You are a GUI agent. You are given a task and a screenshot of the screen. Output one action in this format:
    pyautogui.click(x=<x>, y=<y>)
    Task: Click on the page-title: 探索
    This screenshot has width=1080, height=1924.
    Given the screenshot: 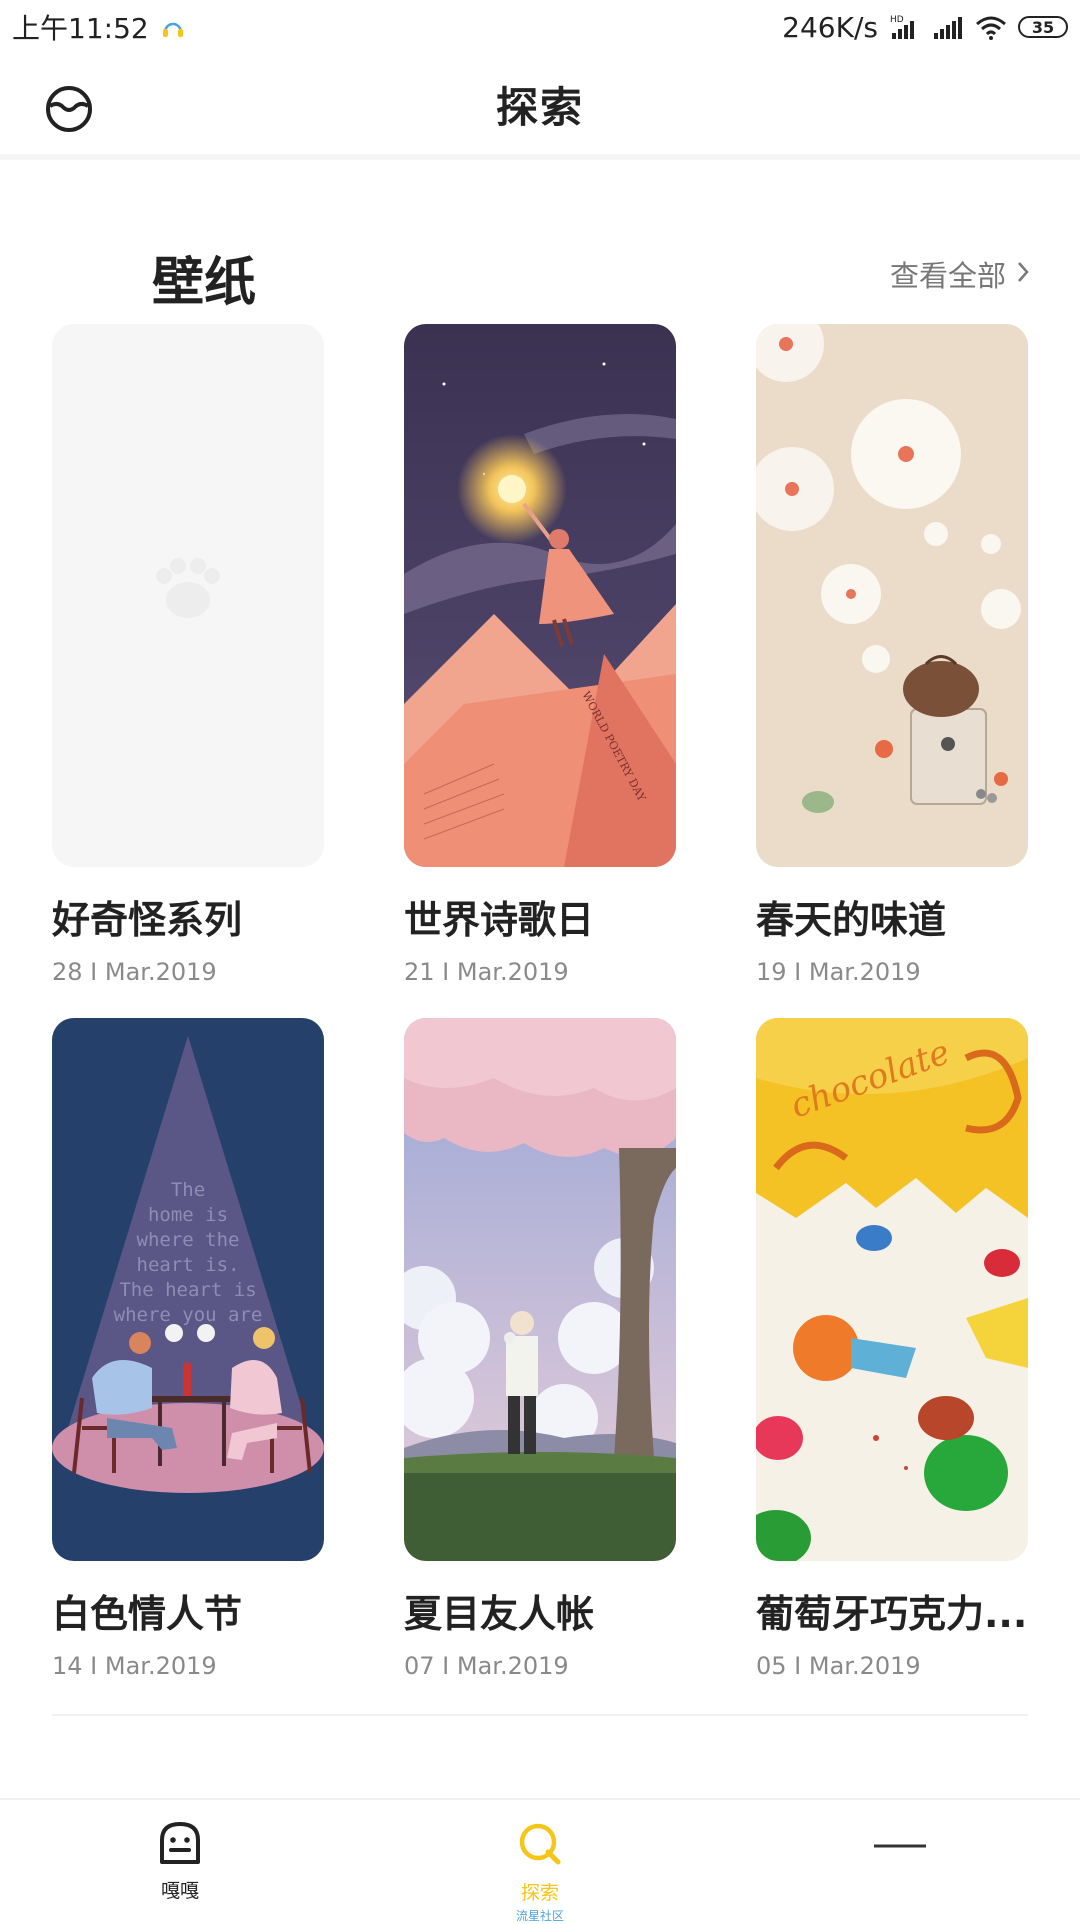 What is the action you would take?
    pyautogui.click(x=539, y=107)
    